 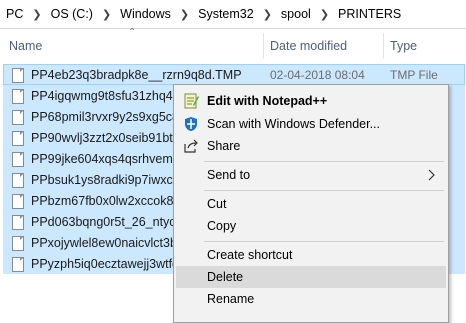 I want to click on menu-item-label: Share, so click(x=224, y=146).